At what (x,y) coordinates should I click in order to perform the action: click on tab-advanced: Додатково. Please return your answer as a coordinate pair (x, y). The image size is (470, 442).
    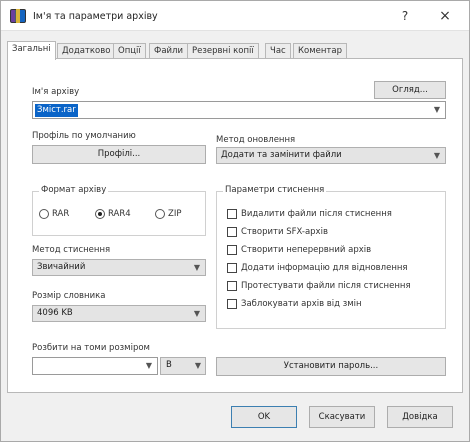
    Looking at the image, I should click on (86, 51).